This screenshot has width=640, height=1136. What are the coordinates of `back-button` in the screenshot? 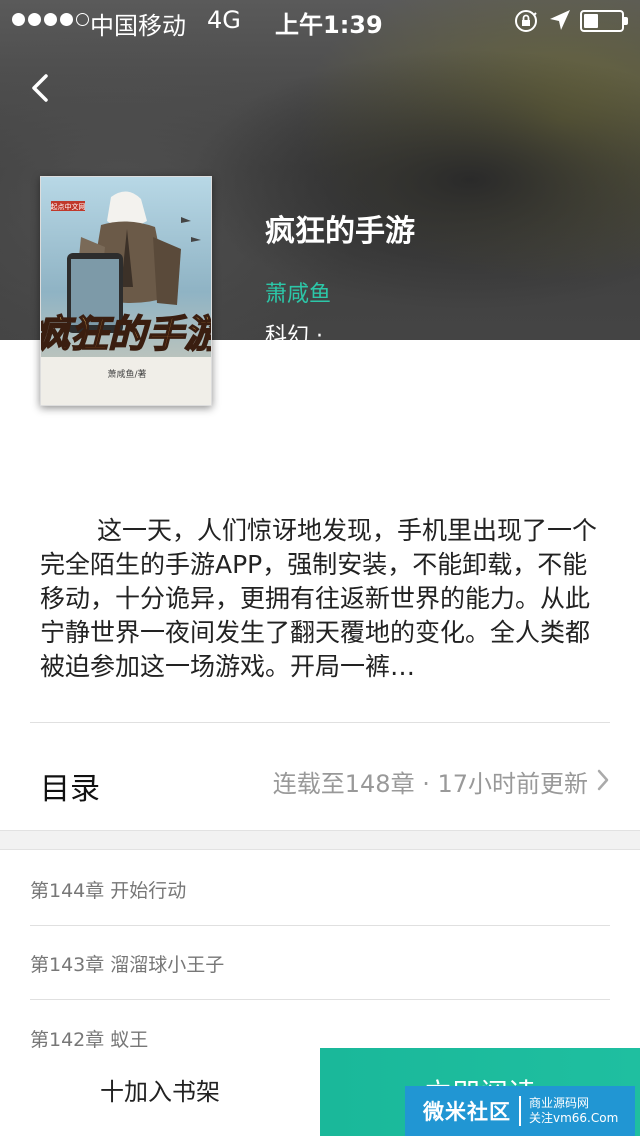 It's located at (41, 88).